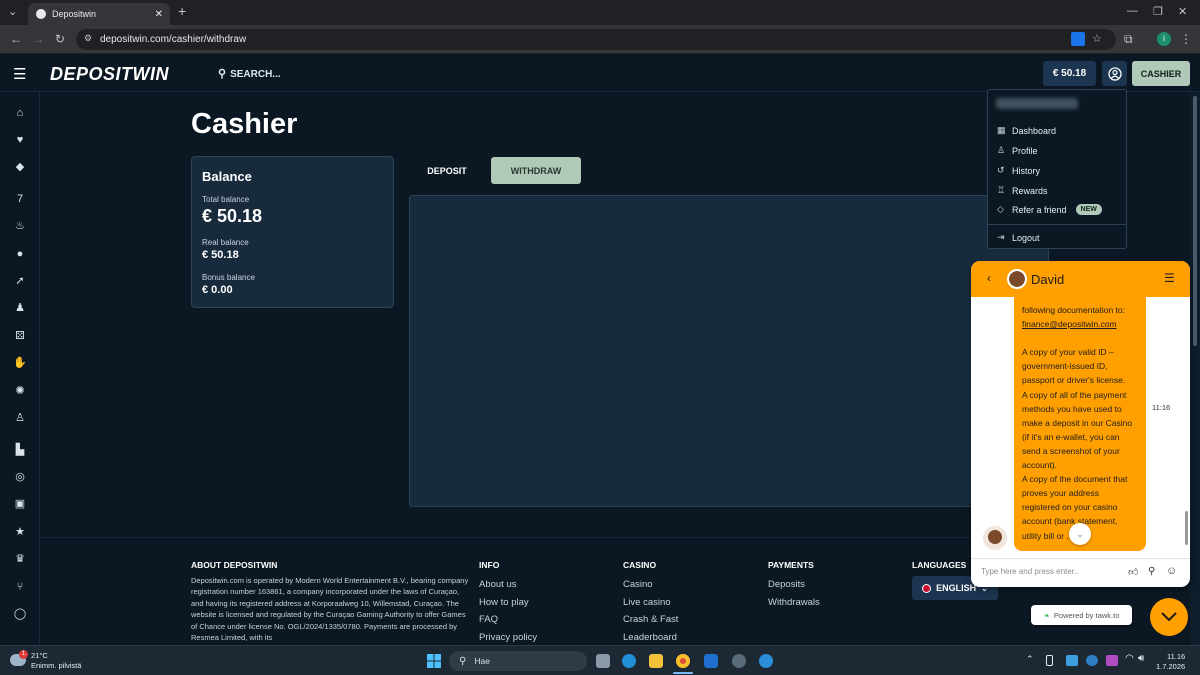 The image size is (1200, 675). What do you see at coordinates (1018, 170) in the screenshot?
I see `menu-item-history: ↺ History` at bounding box center [1018, 170].